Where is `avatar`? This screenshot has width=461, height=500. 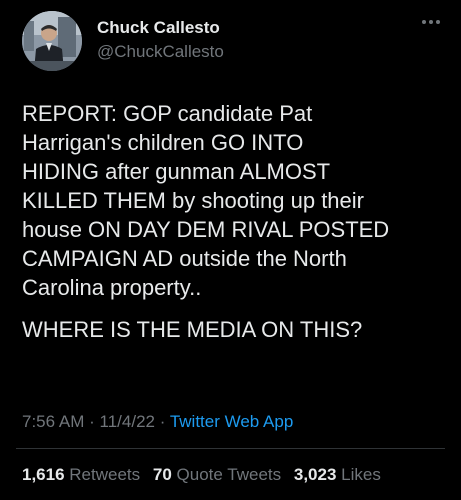
avatar is located at coordinates (52, 41).